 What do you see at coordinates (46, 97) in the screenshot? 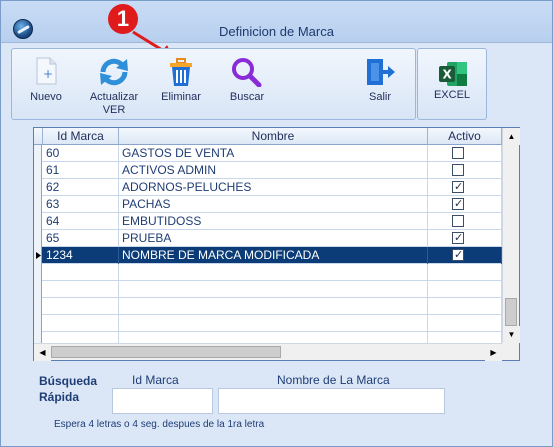
I see `new-label: Nuevo` at bounding box center [46, 97].